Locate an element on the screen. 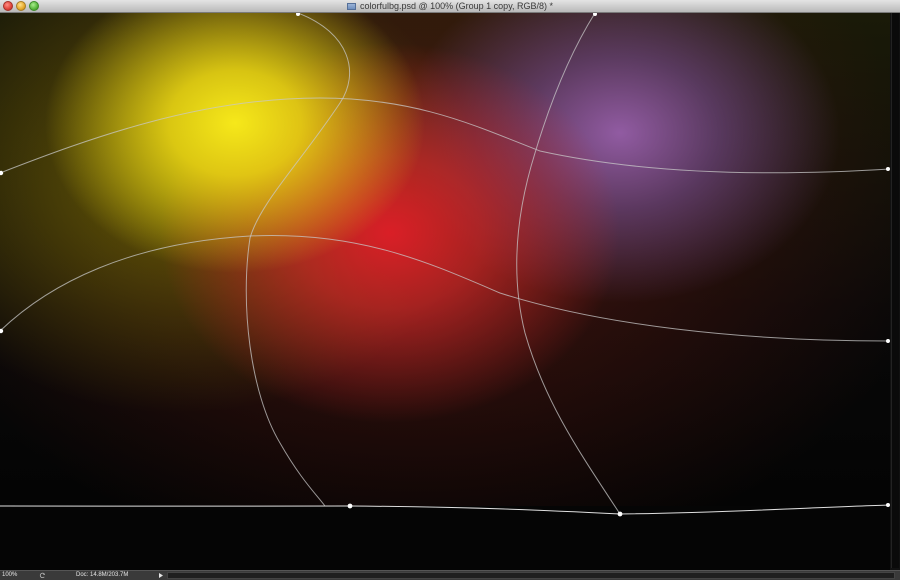 Image resolution: width=900 pixels, height=580 pixels. vertical-scroll-thumb is located at coordinates (895, 290).